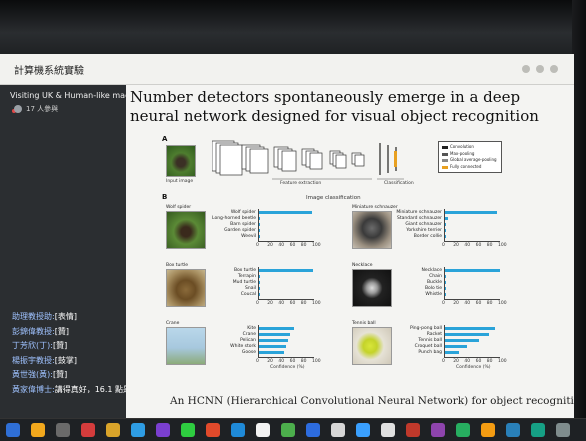 Image resolution: width=586 pixels, height=441 pixels. I want to click on bar-label: Barn spider, so click(243, 224).